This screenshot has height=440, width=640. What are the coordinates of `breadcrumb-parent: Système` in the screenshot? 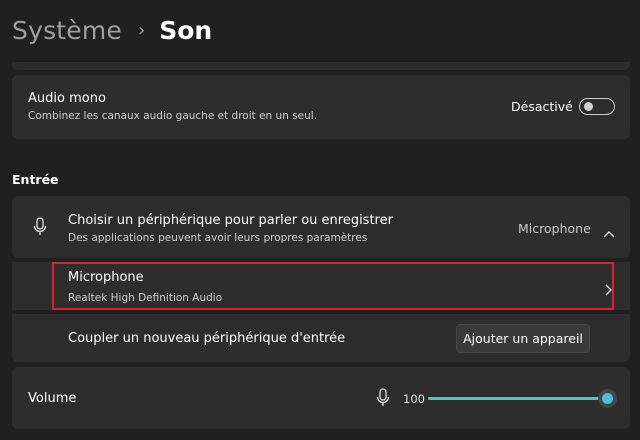 It's located at (67, 30).